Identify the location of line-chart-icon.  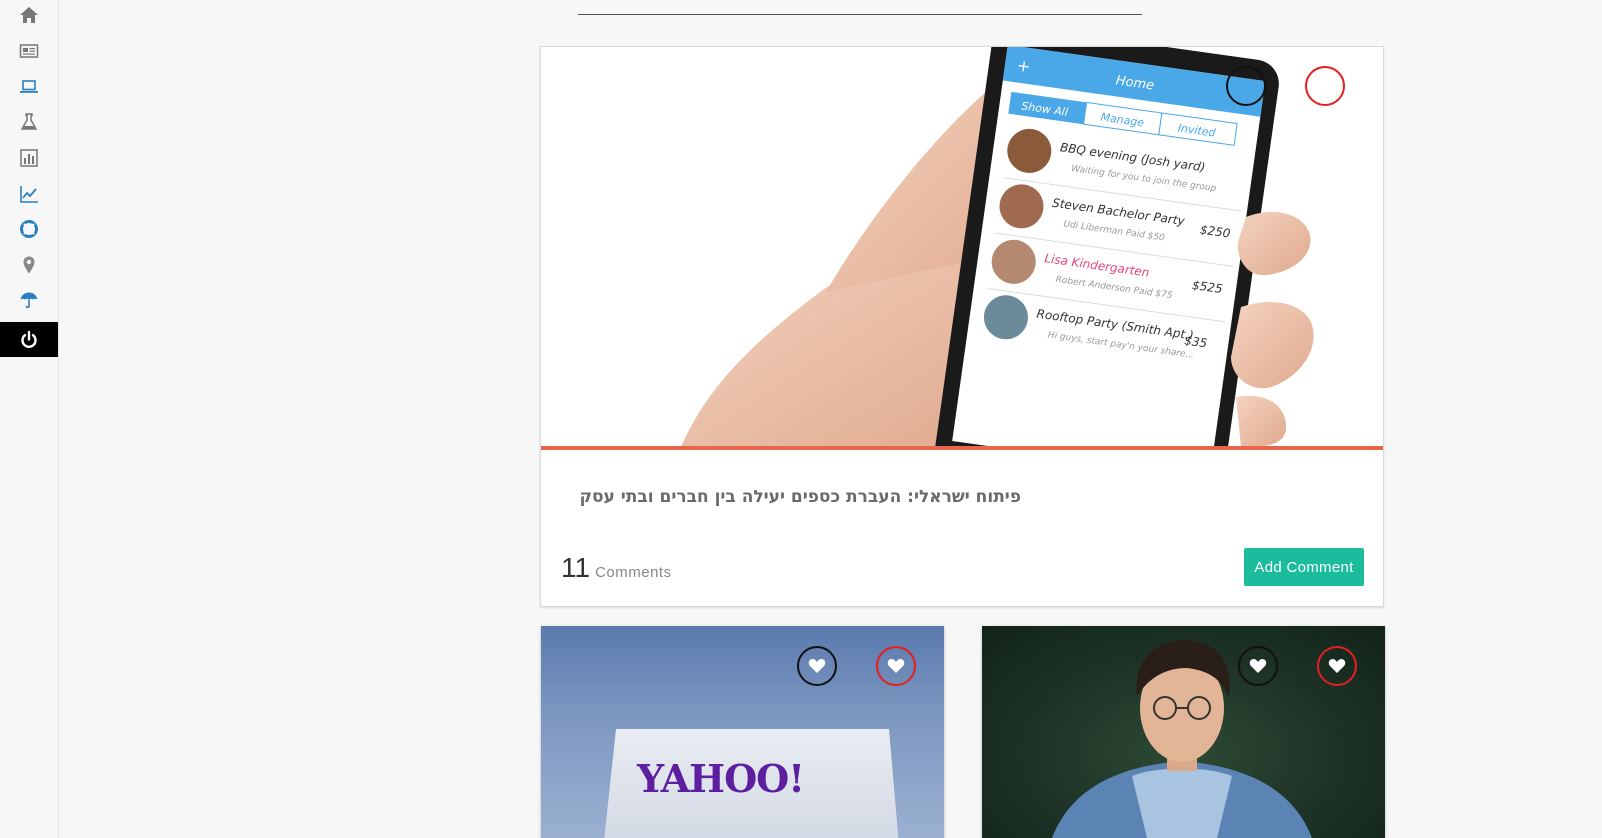
(29, 194).